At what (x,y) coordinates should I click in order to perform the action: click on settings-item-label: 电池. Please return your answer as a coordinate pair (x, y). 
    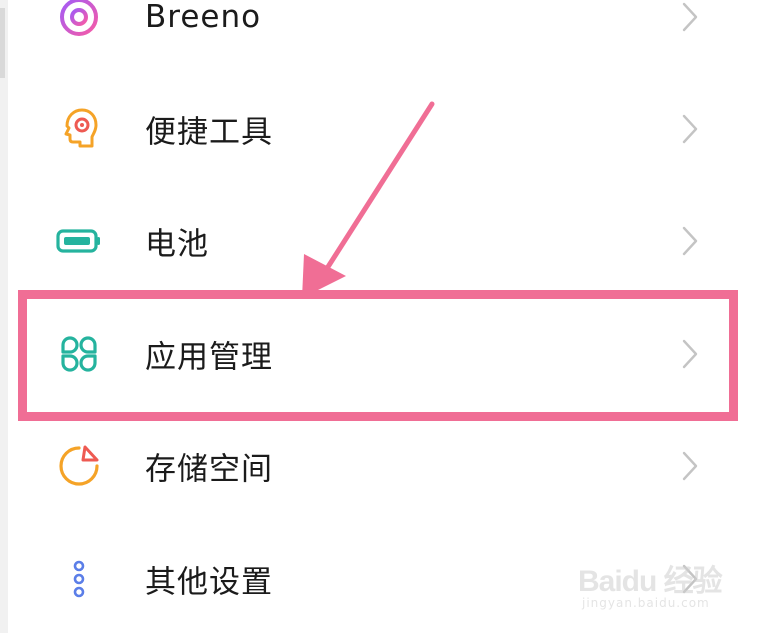
    Looking at the image, I should click on (177, 244).